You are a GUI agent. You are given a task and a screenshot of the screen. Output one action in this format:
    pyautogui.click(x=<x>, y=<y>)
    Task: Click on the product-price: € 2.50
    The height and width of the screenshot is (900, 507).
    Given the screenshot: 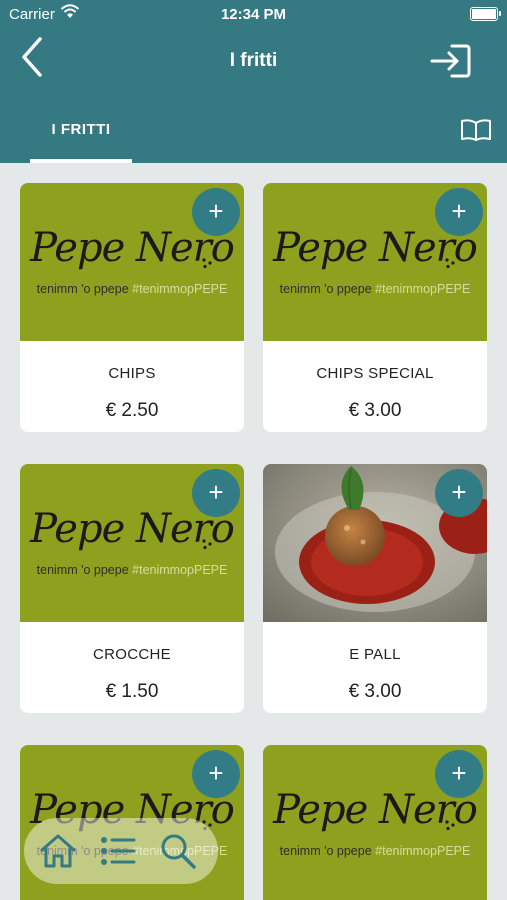 What is the action you would take?
    pyautogui.click(x=132, y=410)
    